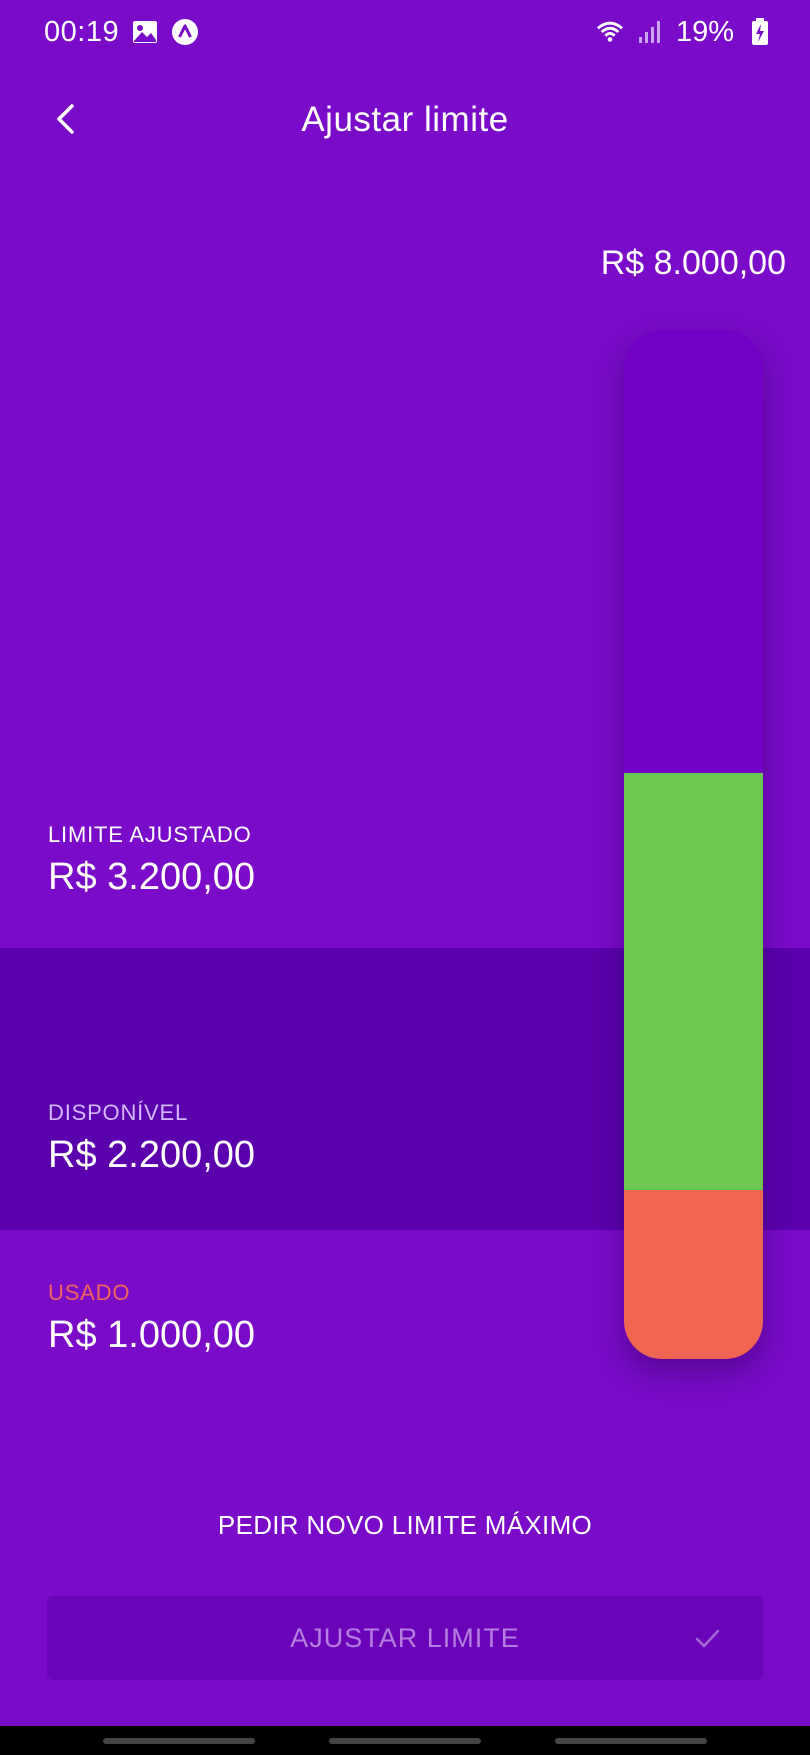 The height and width of the screenshot is (1755, 810). What do you see at coordinates (693, 1274) in the screenshot?
I see `used-segment` at bounding box center [693, 1274].